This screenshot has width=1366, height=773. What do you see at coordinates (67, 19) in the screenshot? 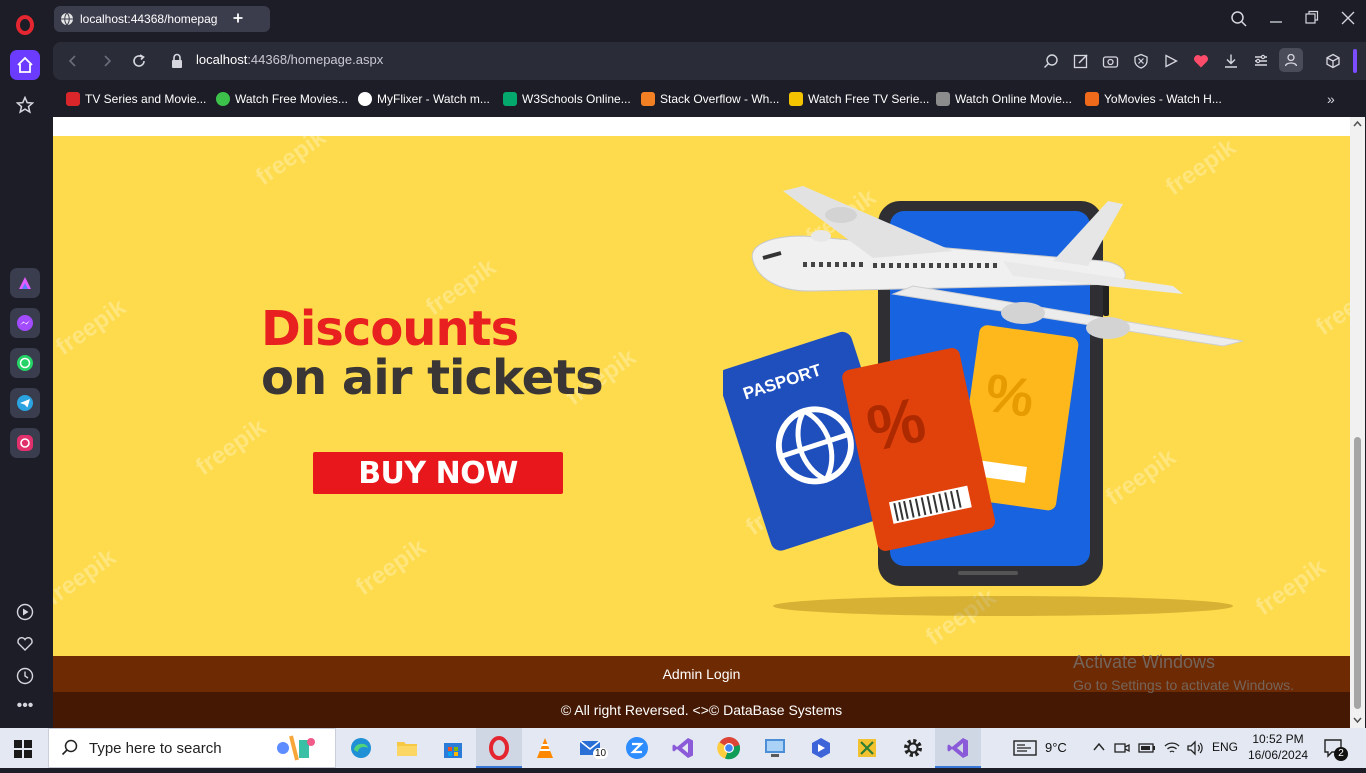
I see `globe-icon` at bounding box center [67, 19].